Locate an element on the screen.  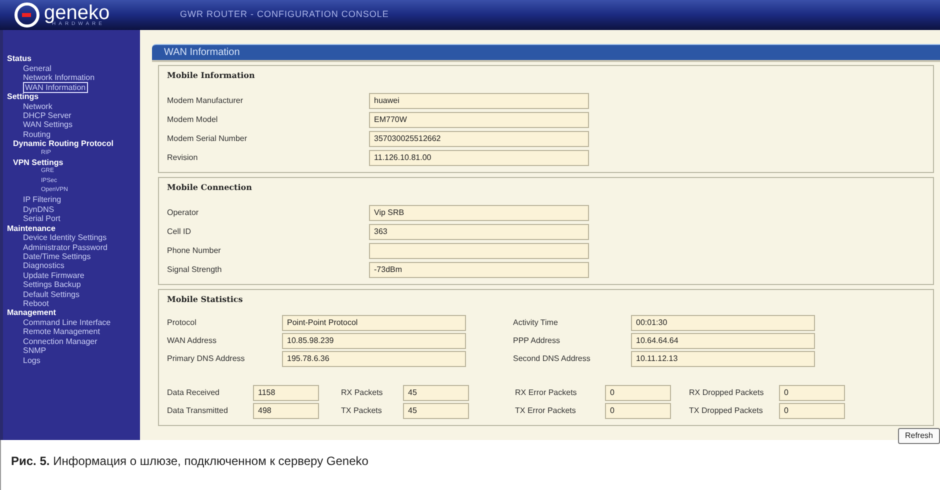
field-label: Modem Manufacturer is located at coordinates (205, 101).